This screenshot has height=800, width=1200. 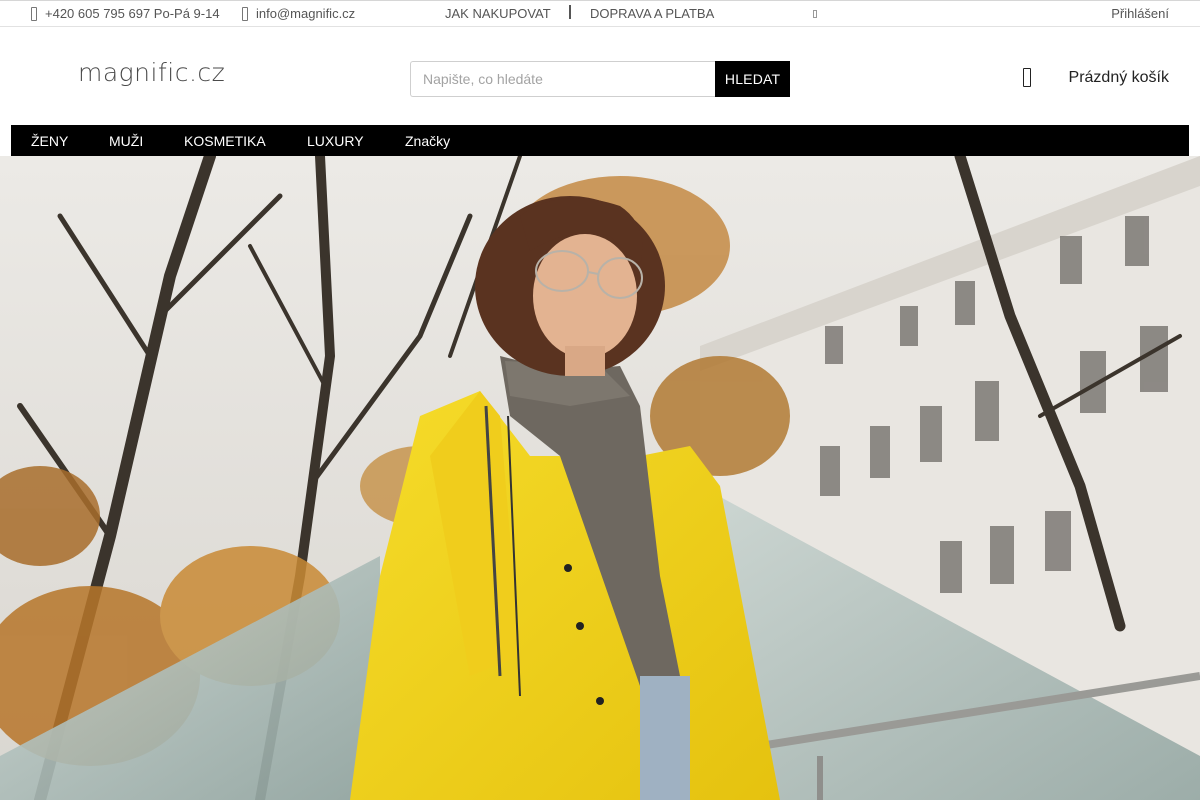 What do you see at coordinates (752, 79) in the screenshot?
I see `search-button: HLEDAT` at bounding box center [752, 79].